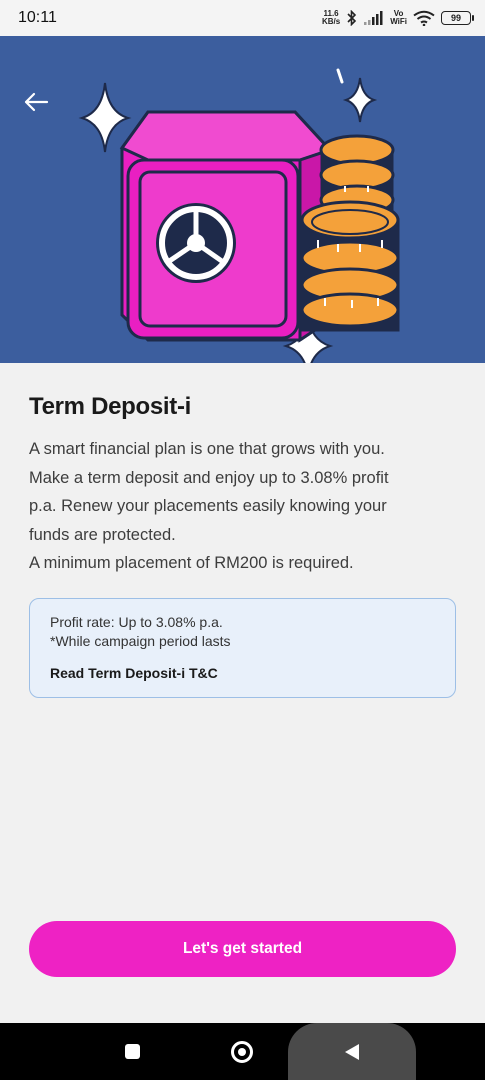 This screenshot has height=1080, width=485. Describe the element at coordinates (373, 18) in the screenshot. I see `signal-icon` at that location.